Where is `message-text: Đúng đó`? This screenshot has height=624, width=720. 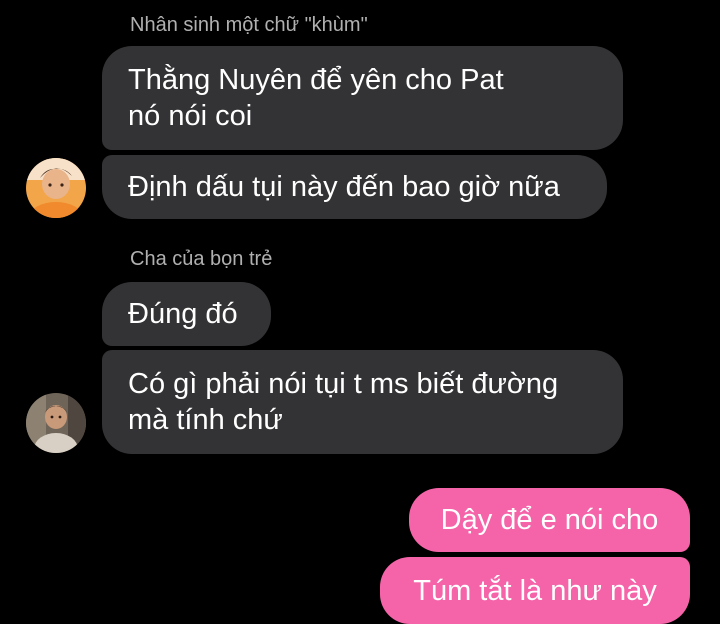 message-text: Đúng đó is located at coordinates (183, 314).